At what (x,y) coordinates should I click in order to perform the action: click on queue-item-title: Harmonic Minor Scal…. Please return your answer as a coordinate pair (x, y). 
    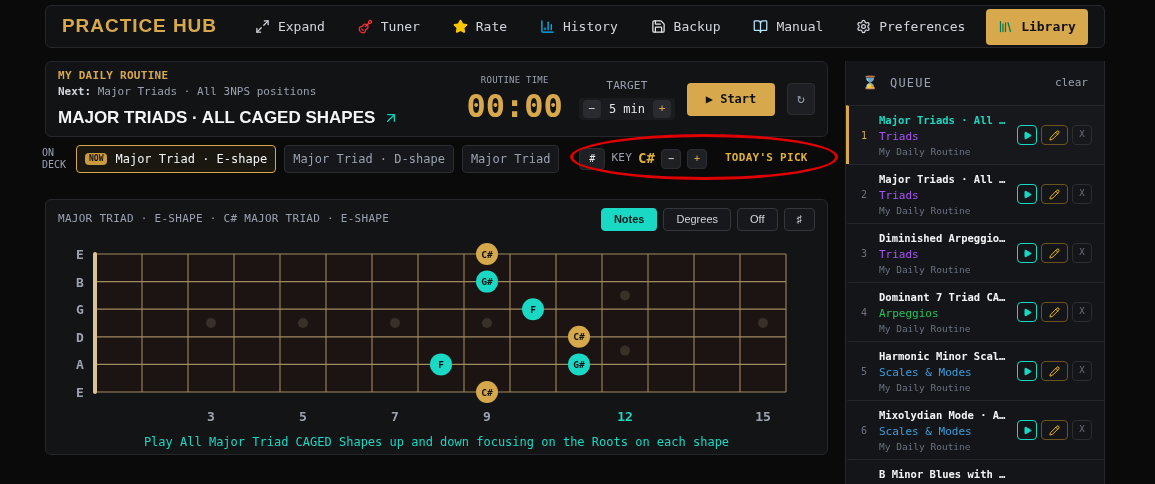
    Looking at the image, I should click on (943, 356).